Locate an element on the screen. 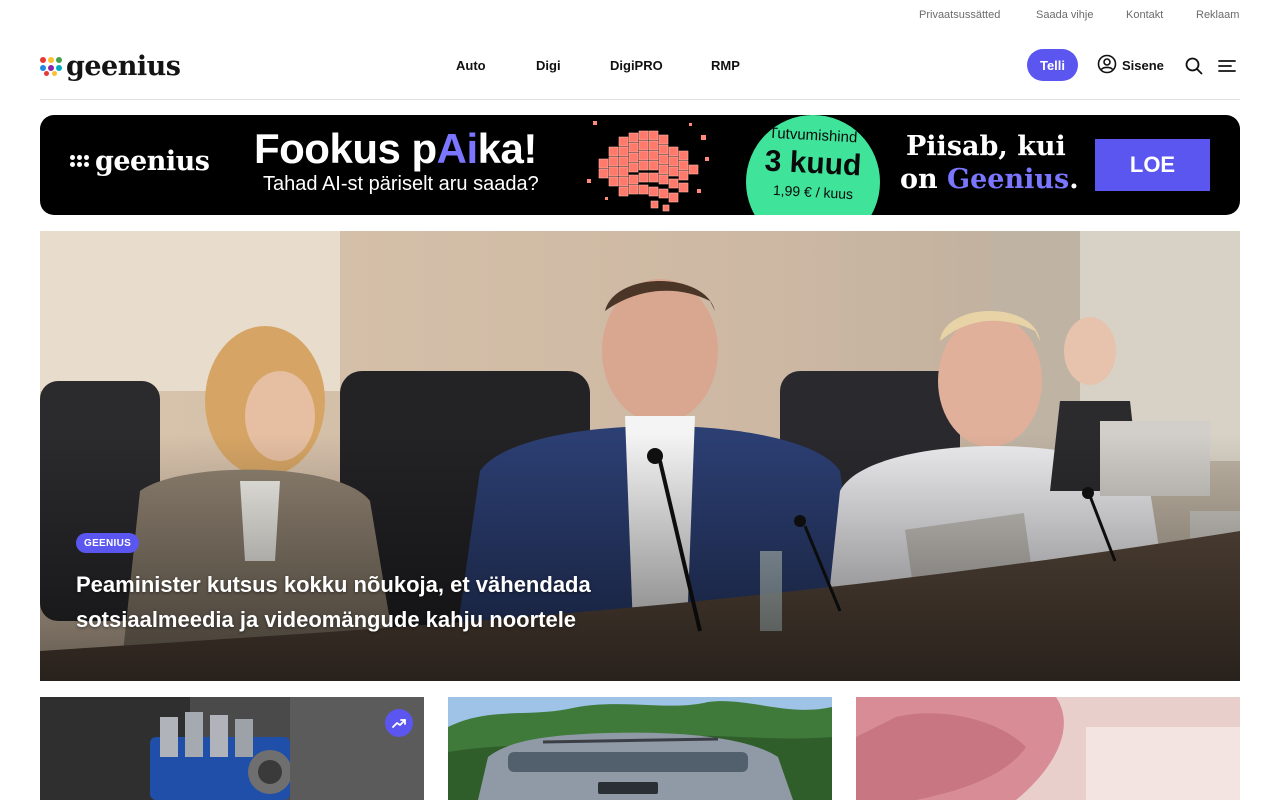  site-logo: geenius is located at coordinates (110, 66).